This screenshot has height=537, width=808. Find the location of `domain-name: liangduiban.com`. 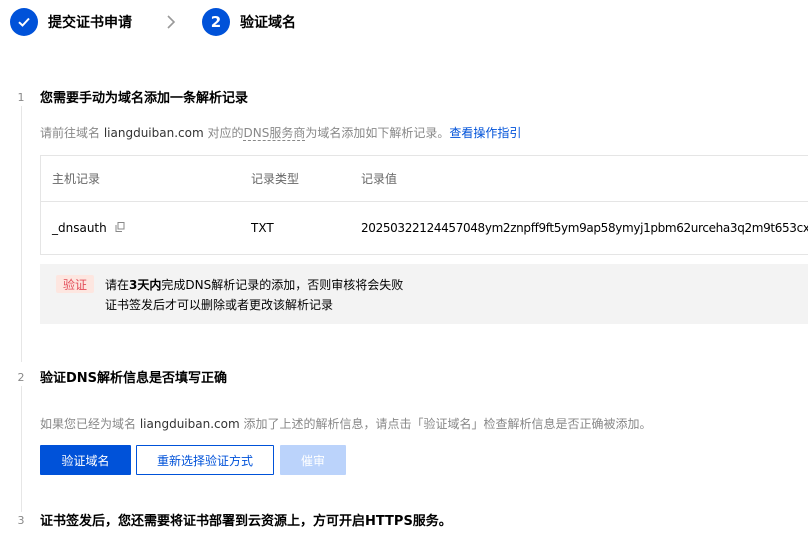

domain-name: liangduiban.com is located at coordinates (153, 133).